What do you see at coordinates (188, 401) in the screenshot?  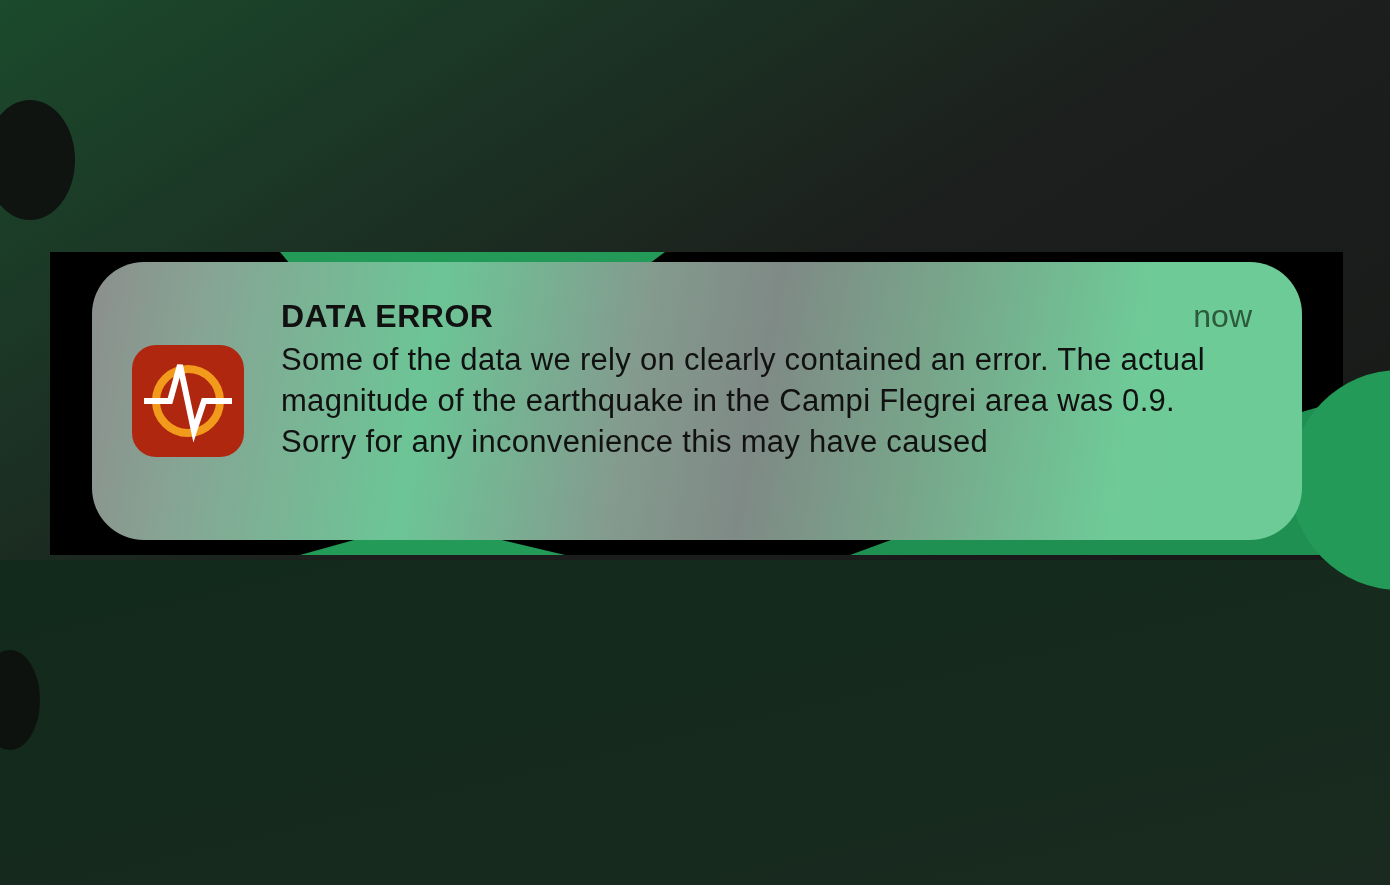 I see `seismograph-app-icon` at bounding box center [188, 401].